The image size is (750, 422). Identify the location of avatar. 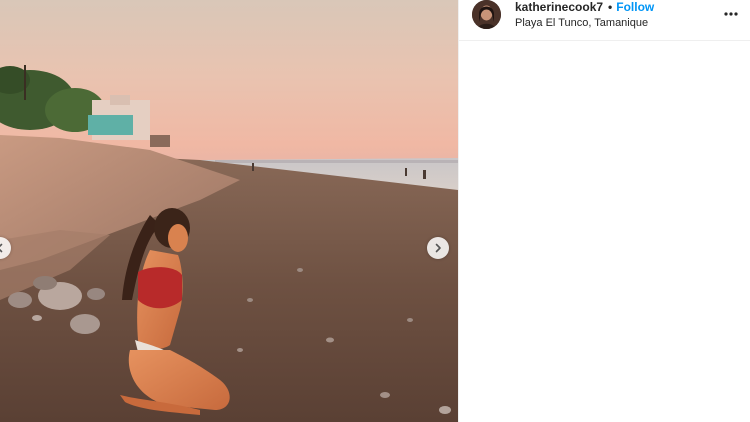
(486, 14).